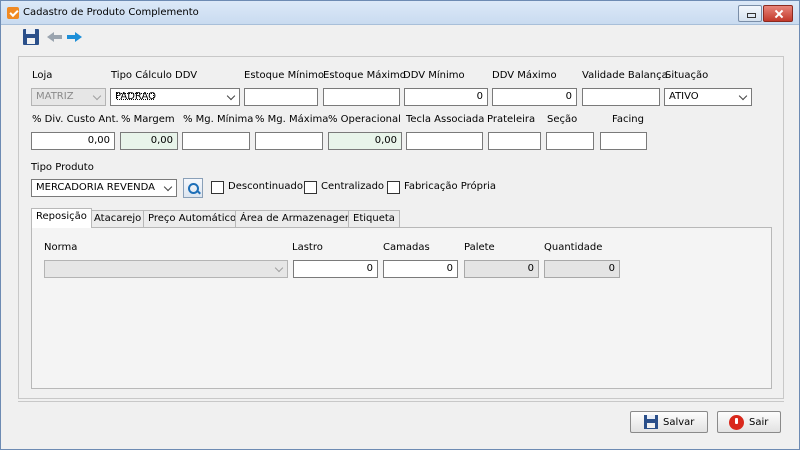 The image size is (800, 450). I want to click on estoque-minimo-label: Estoque Mínimo, so click(284, 75).